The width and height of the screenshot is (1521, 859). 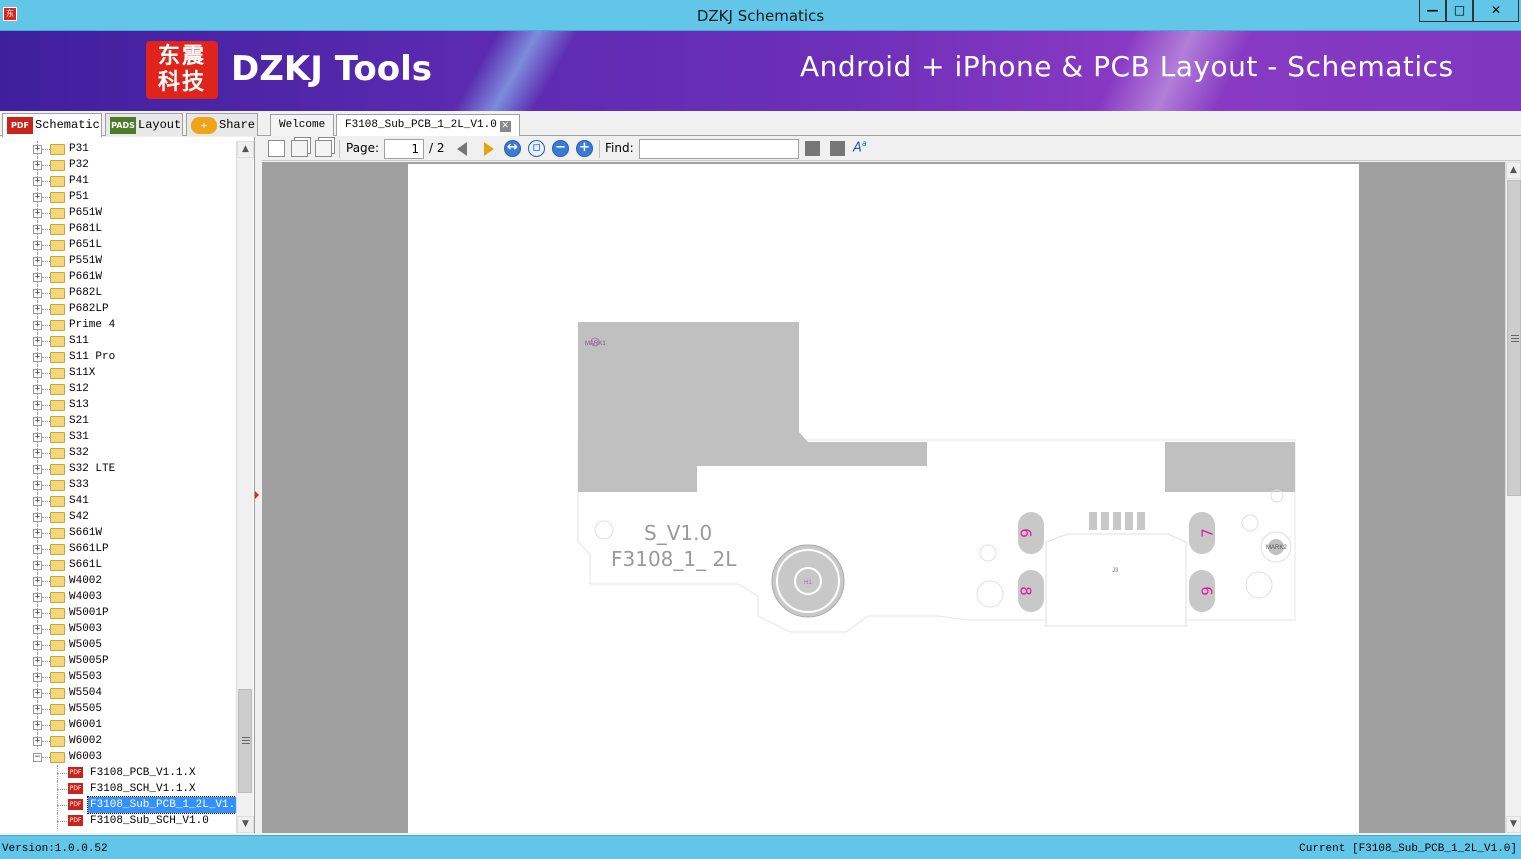 What do you see at coordinates (118, 757) in the screenshot?
I see `tree-folder-open: − W6003` at bounding box center [118, 757].